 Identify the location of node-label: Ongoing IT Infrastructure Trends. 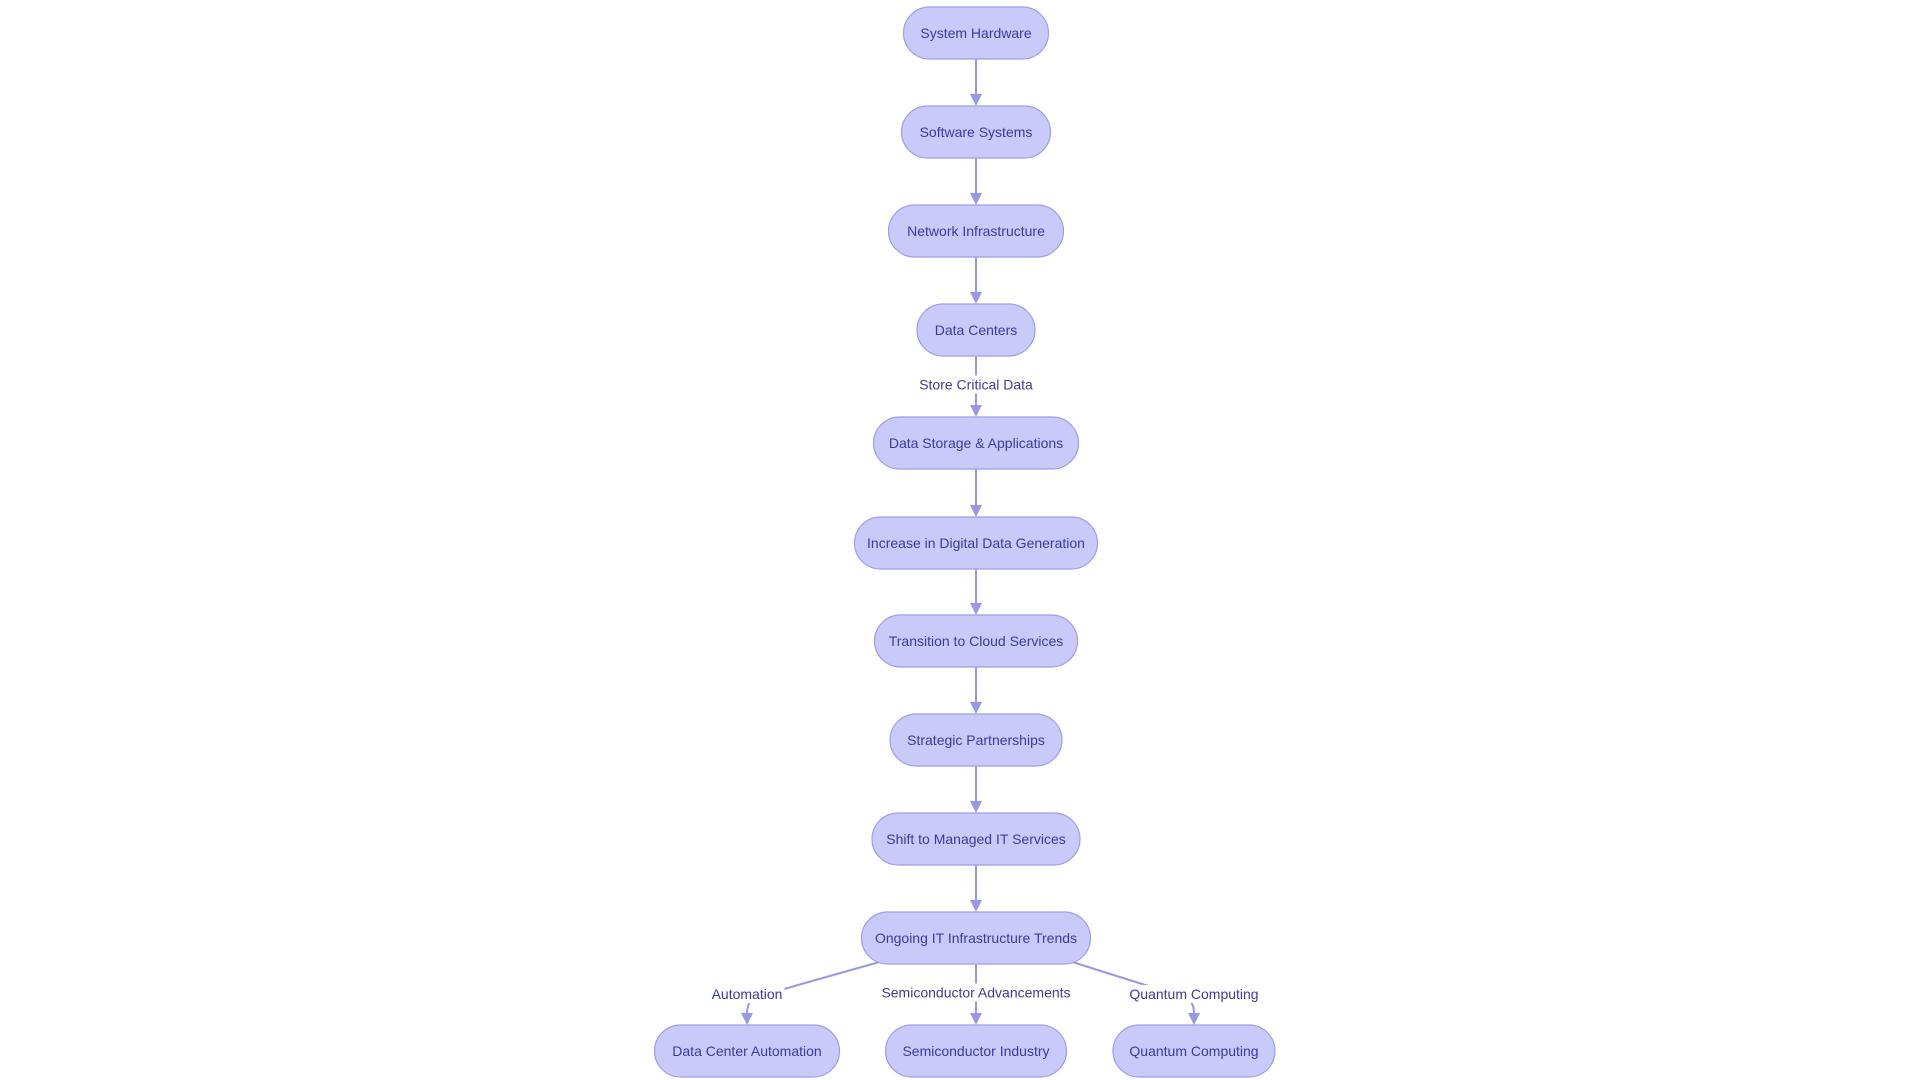
(976, 938).